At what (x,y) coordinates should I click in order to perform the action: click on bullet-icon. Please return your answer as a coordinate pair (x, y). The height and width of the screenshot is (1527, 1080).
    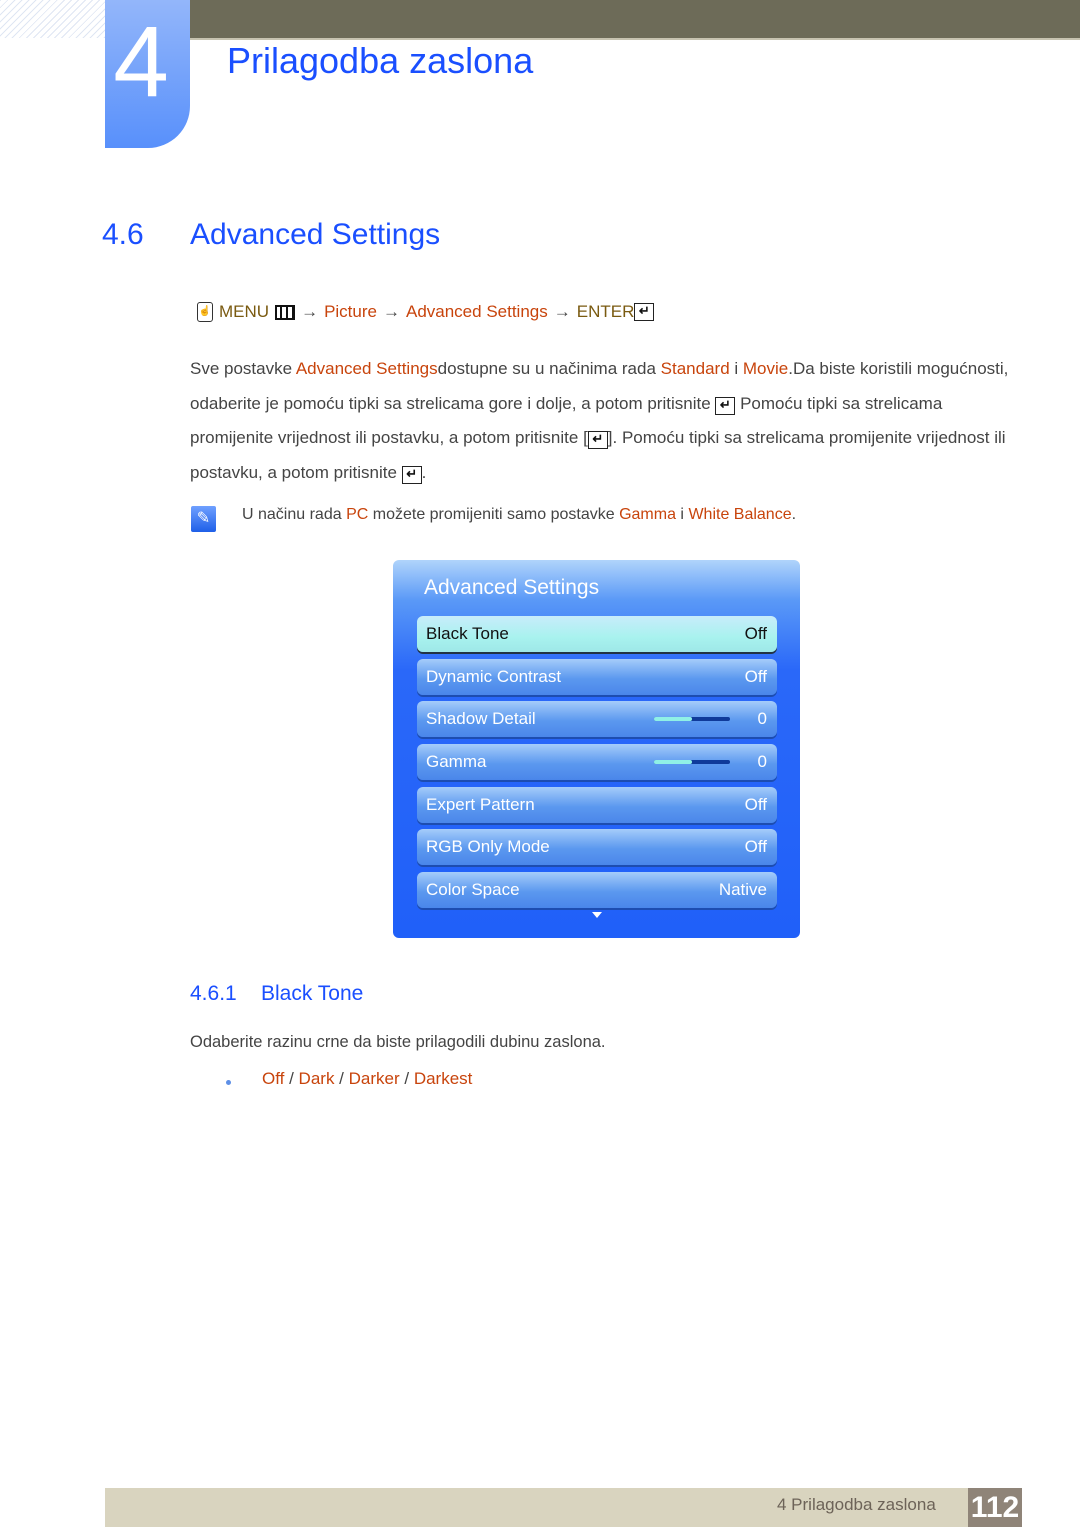
    Looking at the image, I should click on (228, 1082).